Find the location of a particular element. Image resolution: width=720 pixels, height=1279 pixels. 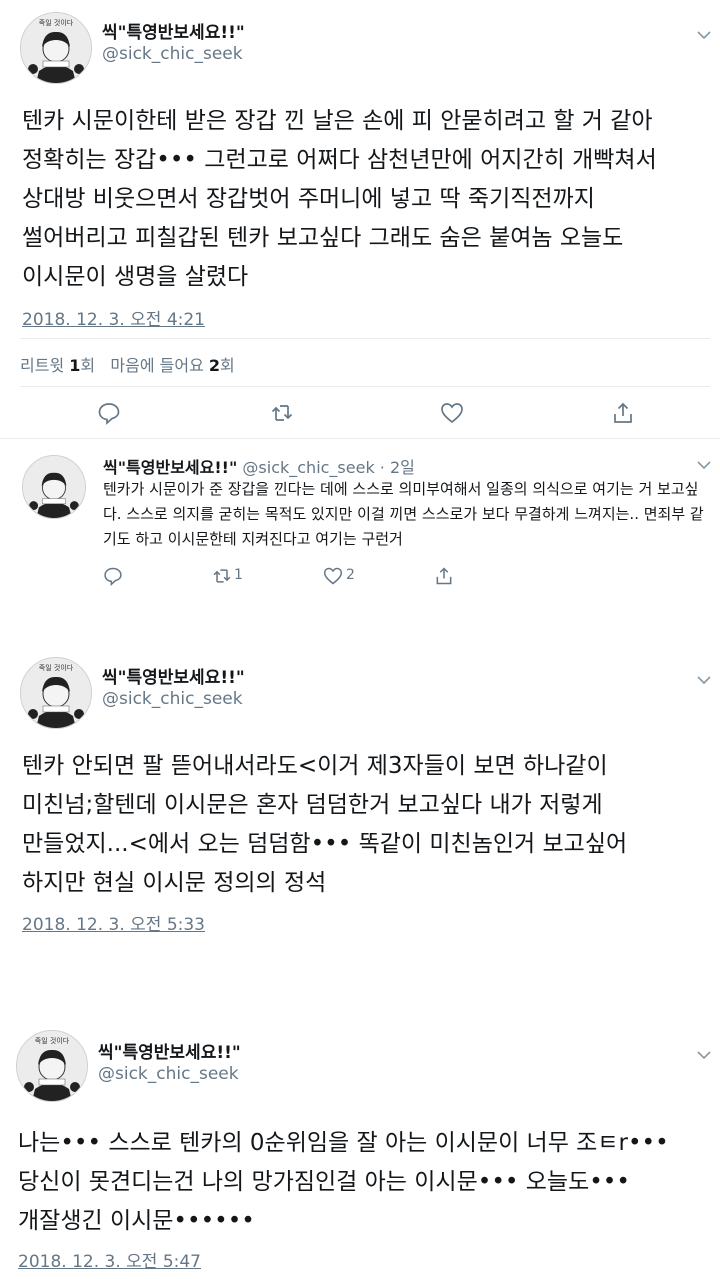

share-icon is located at coordinates (444, 576).